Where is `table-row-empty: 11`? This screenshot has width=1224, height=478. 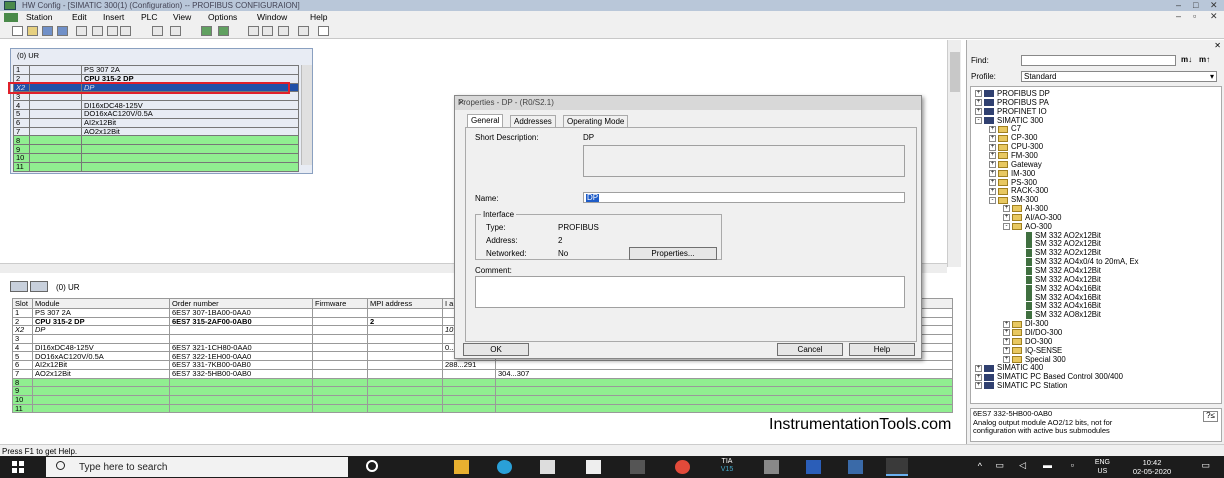 table-row-empty: 11 is located at coordinates (482, 408).